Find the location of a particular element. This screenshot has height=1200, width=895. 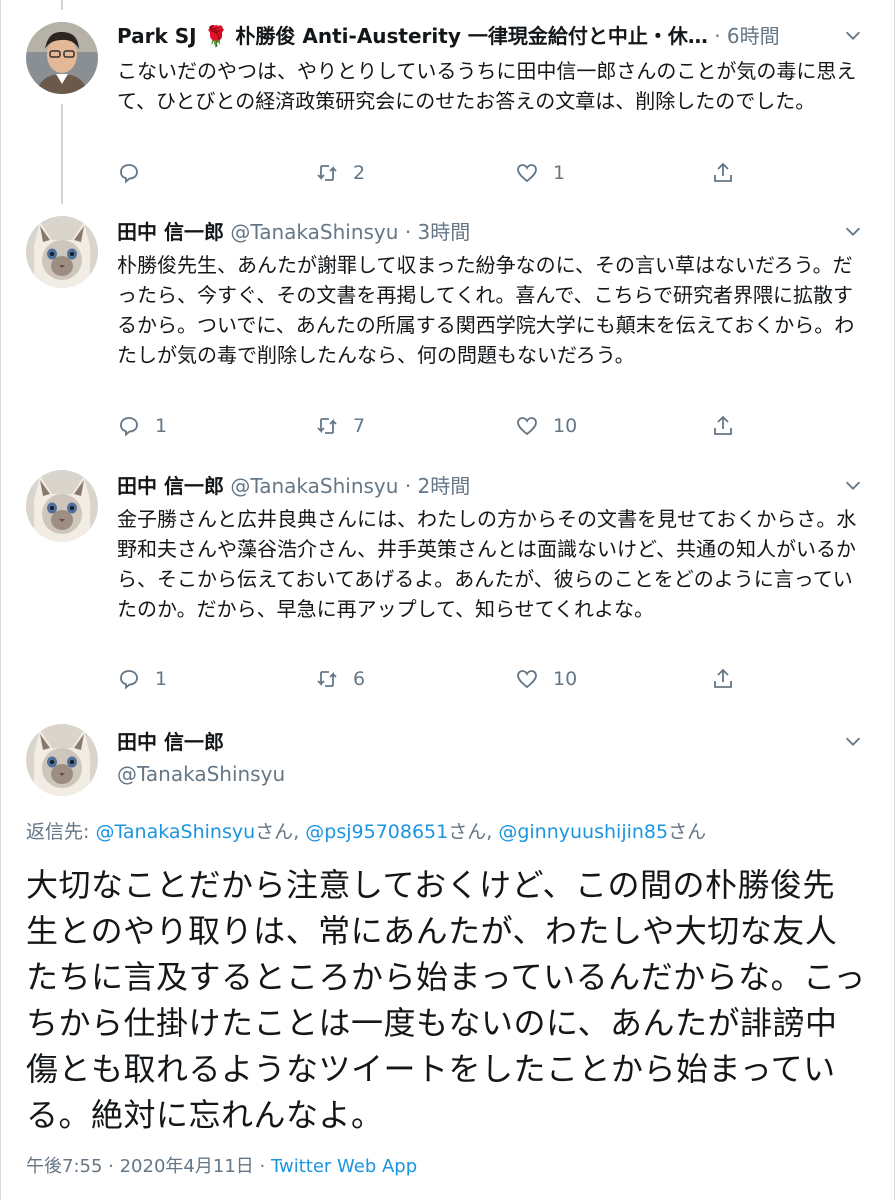

retweet-button: 6 is located at coordinates (340, 679).